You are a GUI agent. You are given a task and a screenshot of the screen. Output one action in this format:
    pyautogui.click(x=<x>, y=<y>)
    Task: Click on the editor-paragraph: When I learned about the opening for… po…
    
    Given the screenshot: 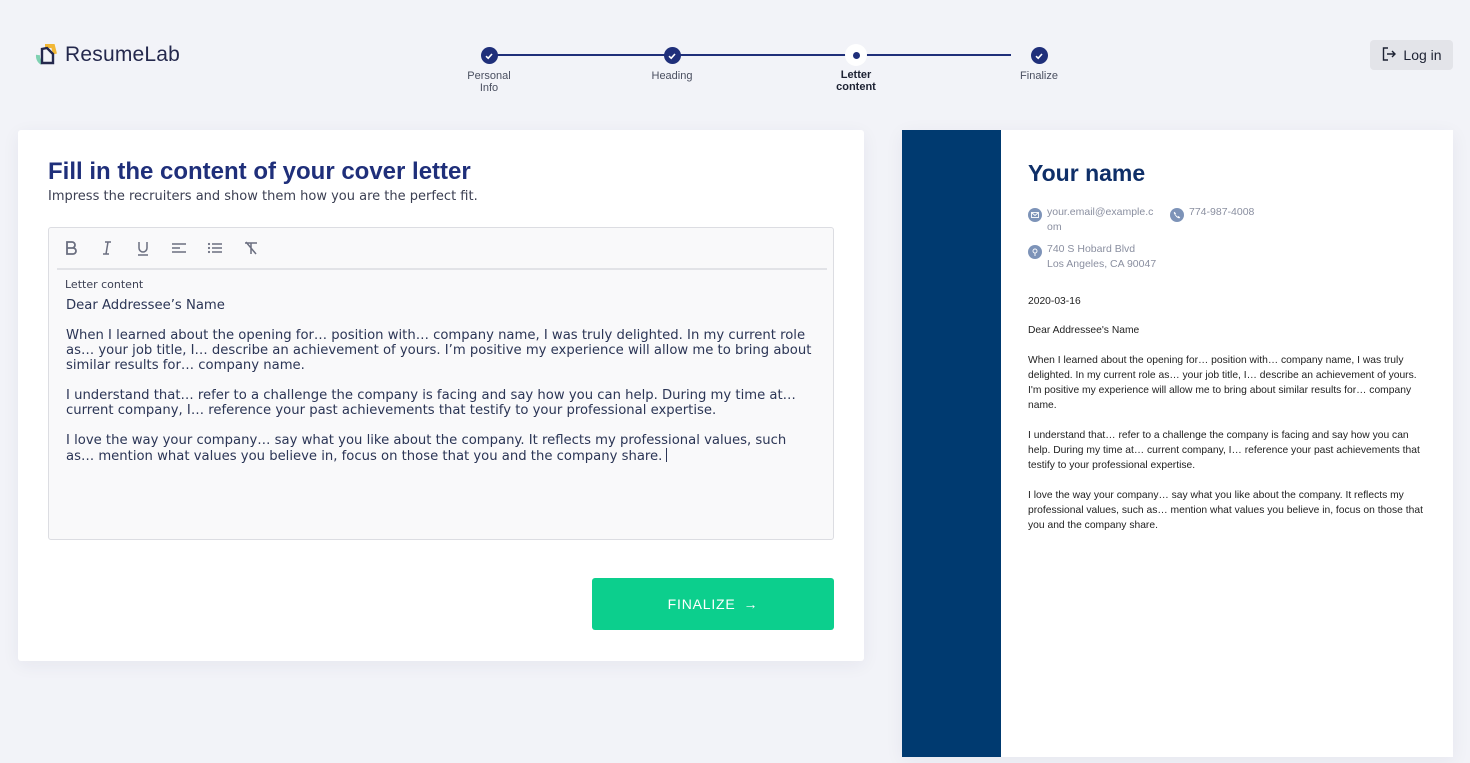 What is the action you would take?
    pyautogui.click(x=439, y=350)
    